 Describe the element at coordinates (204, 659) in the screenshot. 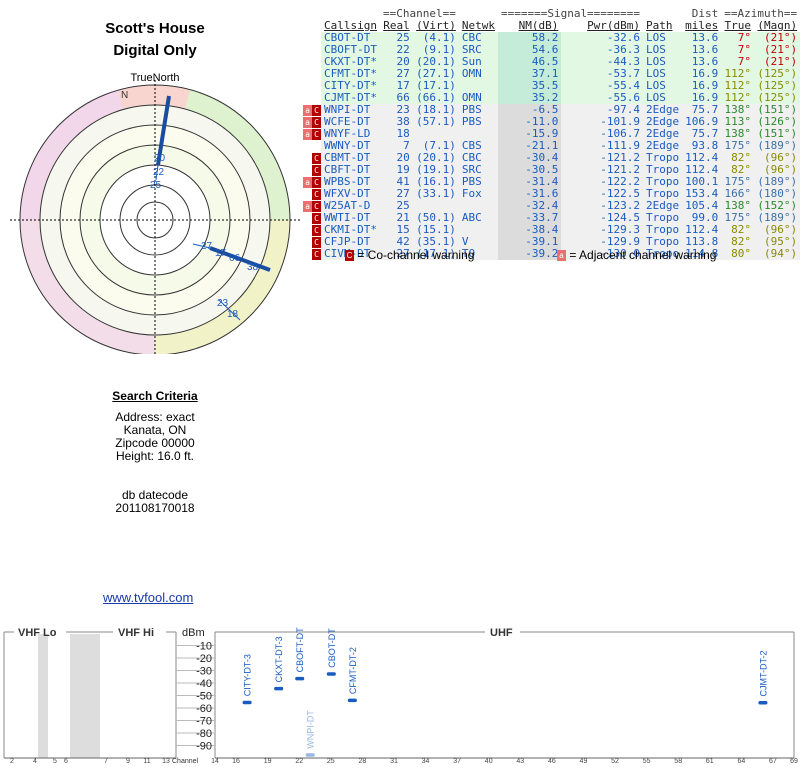

I see `dbm-tick-label: -20` at that location.